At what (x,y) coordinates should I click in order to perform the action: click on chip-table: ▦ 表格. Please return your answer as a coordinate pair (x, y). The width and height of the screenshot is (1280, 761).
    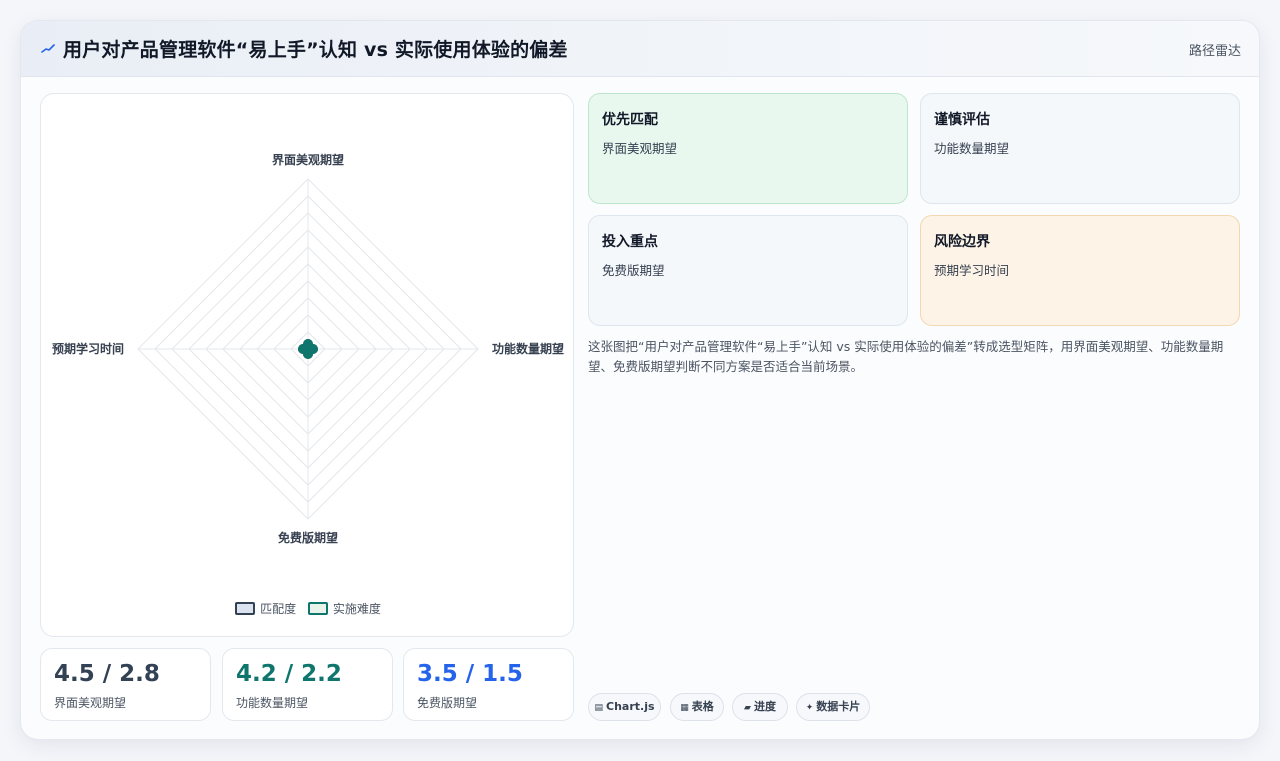
    Looking at the image, I should click on (697, 707).